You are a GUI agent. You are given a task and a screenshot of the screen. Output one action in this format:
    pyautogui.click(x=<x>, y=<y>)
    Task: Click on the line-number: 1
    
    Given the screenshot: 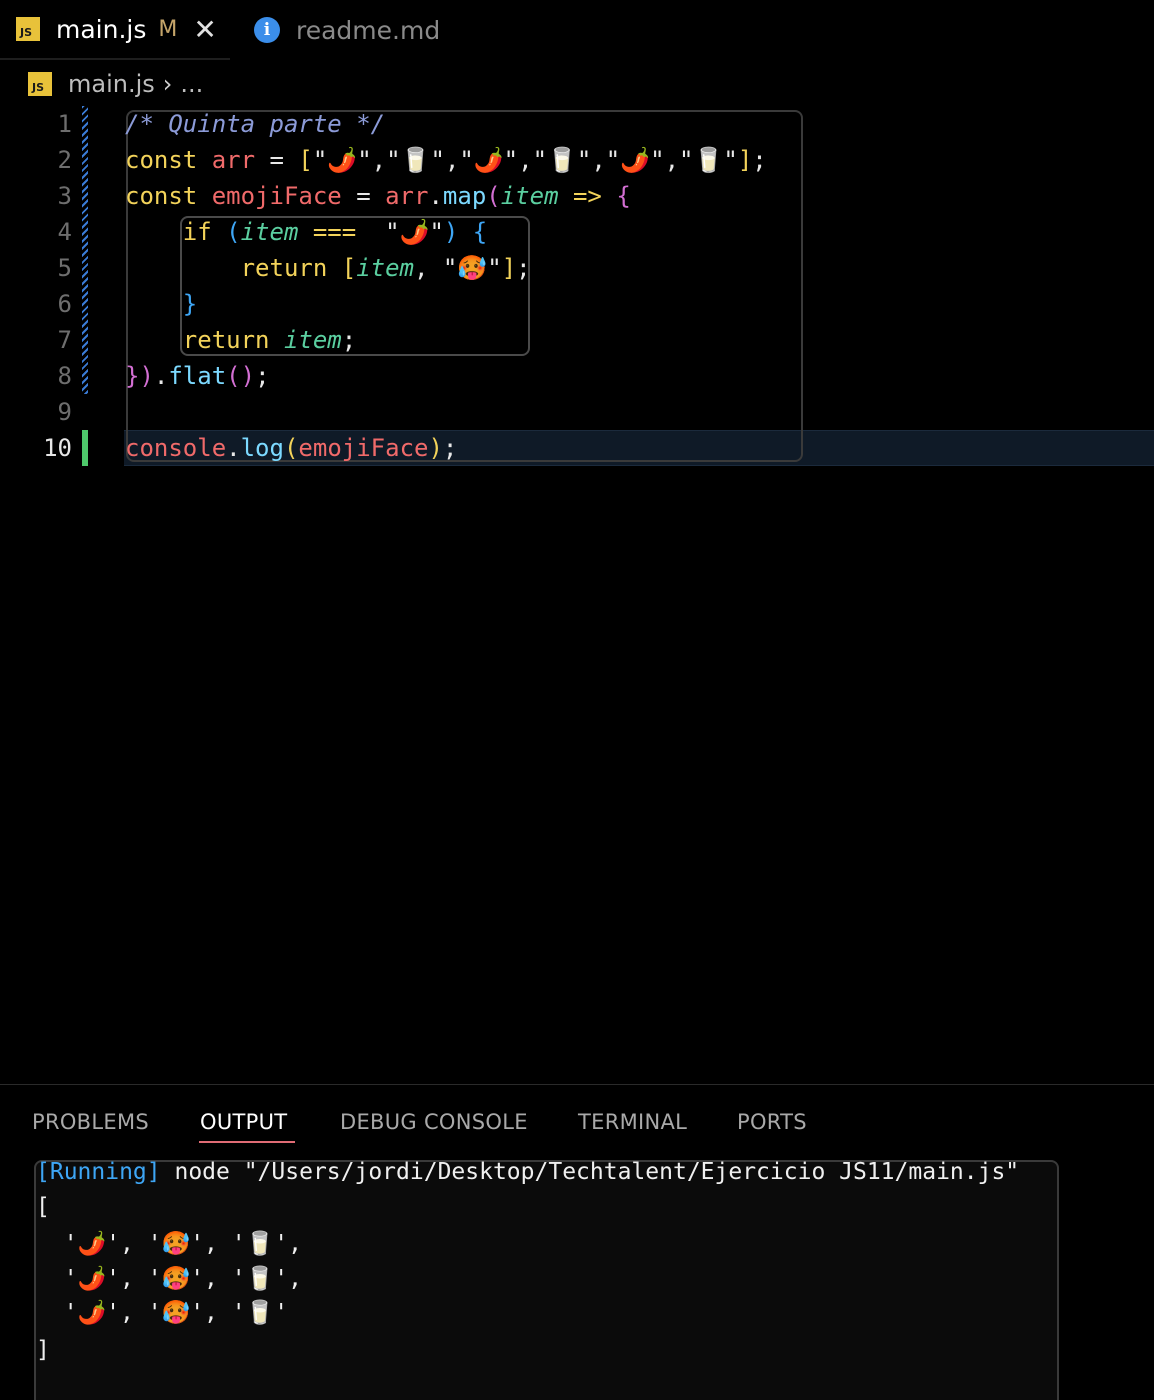 What is the action you would take?
    pyautogui.click(x=64, y=124)
    